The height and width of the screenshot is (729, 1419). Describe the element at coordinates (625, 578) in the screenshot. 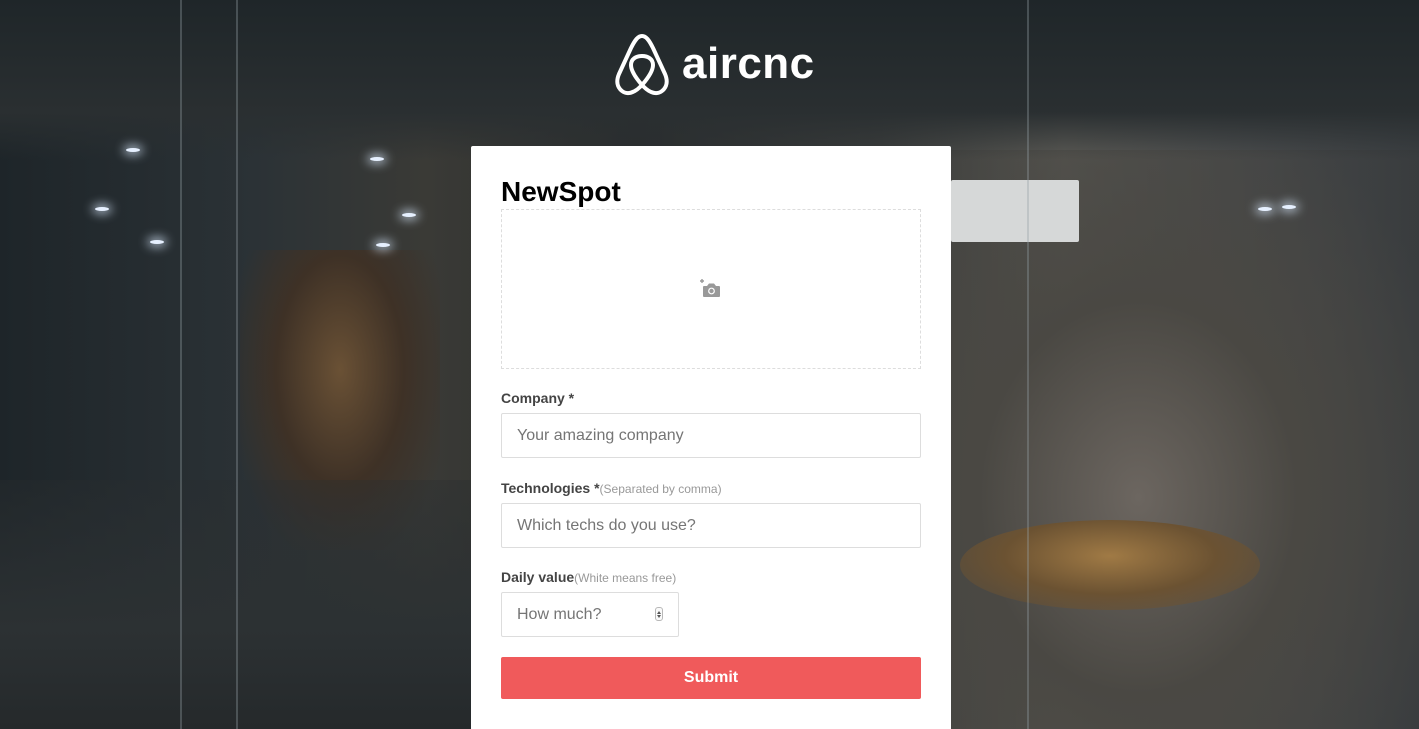

I see `price-hint: (White means free)` at that location.